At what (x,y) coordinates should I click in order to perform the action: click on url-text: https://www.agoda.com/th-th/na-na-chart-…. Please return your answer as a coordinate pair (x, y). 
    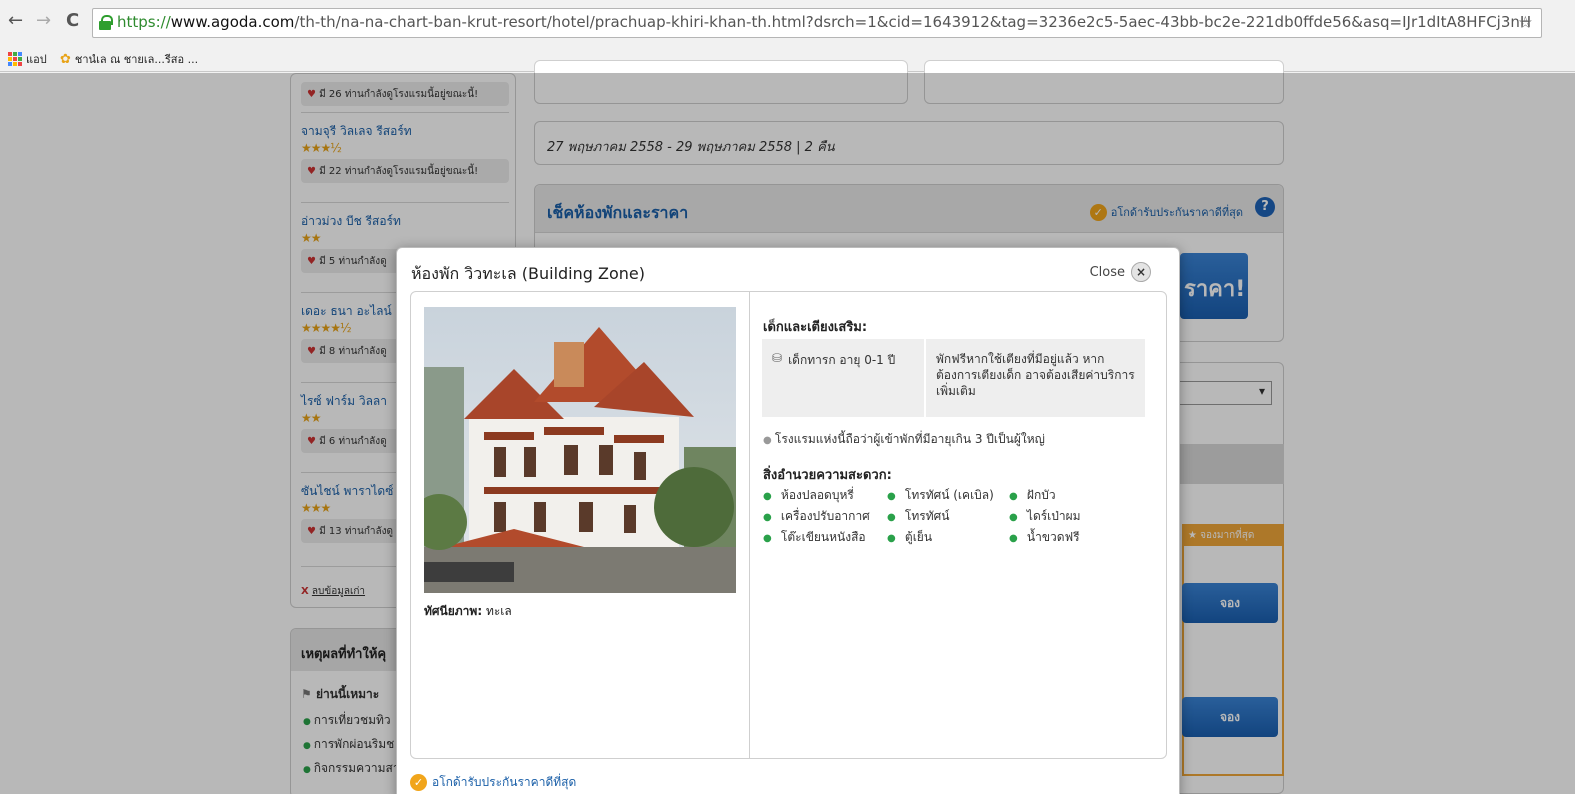
    Looking at the image, I should click on (824, 22).